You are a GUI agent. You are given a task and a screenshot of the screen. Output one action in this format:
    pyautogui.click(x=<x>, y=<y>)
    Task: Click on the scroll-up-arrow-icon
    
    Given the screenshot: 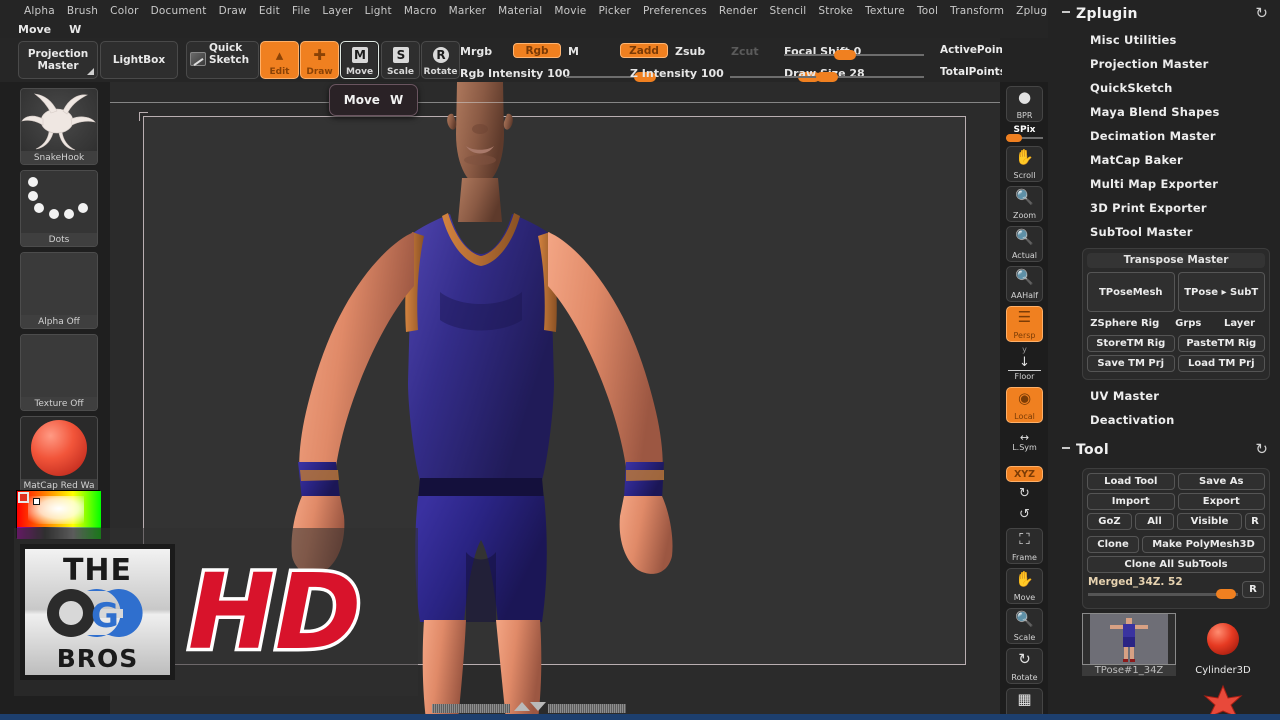 What is the action you would take?
    pyautogui.click(x=522, y=706)
    